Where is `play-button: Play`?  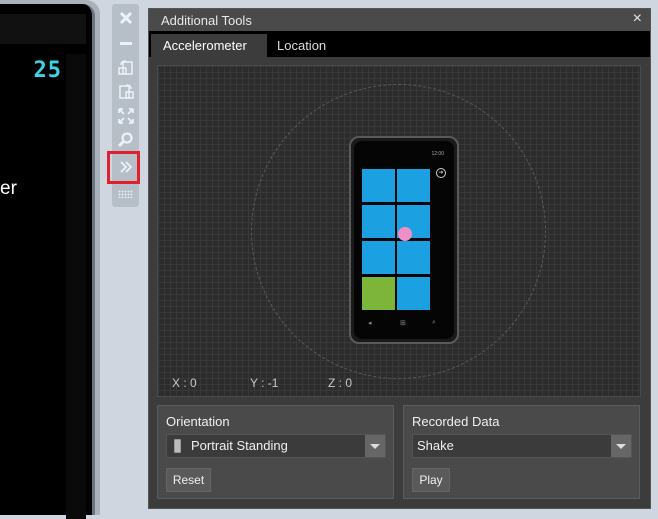
play-button: Play is located at coordinates (431, 480).